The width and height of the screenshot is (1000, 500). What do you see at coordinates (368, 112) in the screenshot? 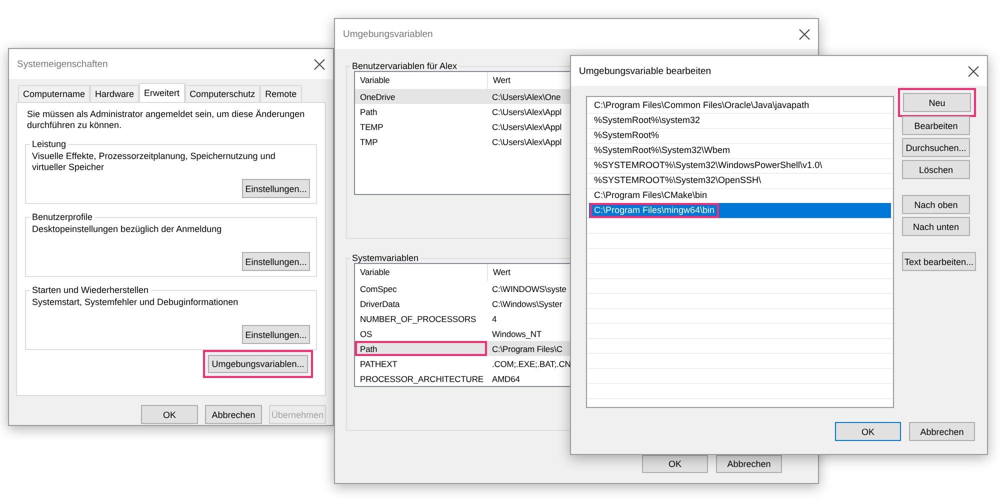
I see `table-cell-text: Path` at bounding box center [368, 112].